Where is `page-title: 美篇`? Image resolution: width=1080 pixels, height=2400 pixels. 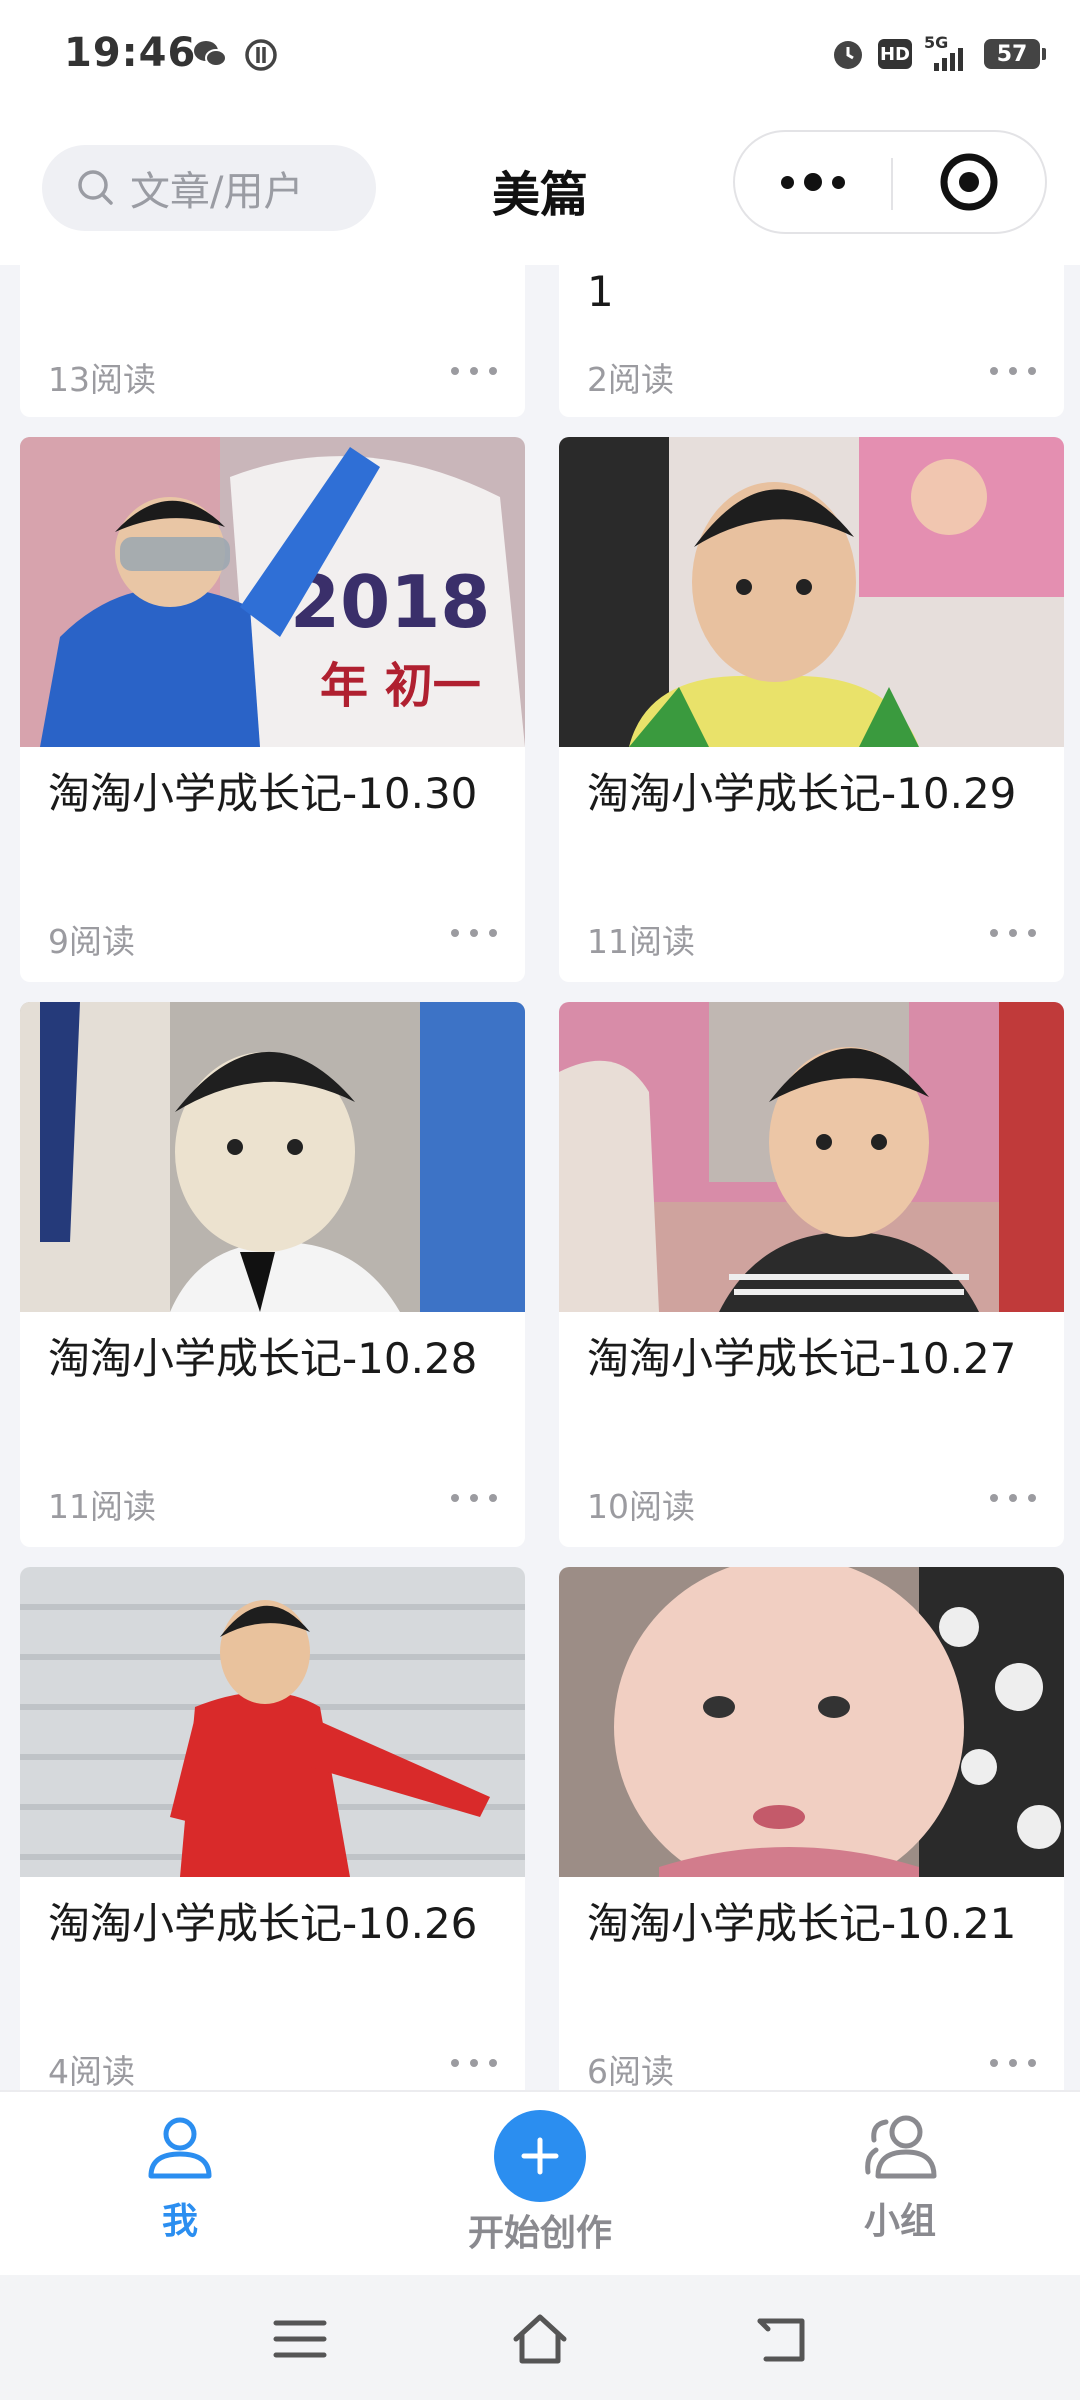 page-title: 美篇 is located at coordinates (539, 195).